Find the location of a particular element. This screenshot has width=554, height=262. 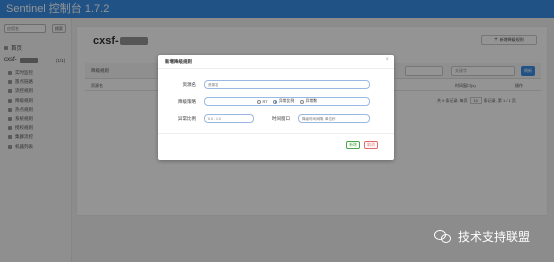

strategy-label: 降级策略 is located at coordinates (187, 101).